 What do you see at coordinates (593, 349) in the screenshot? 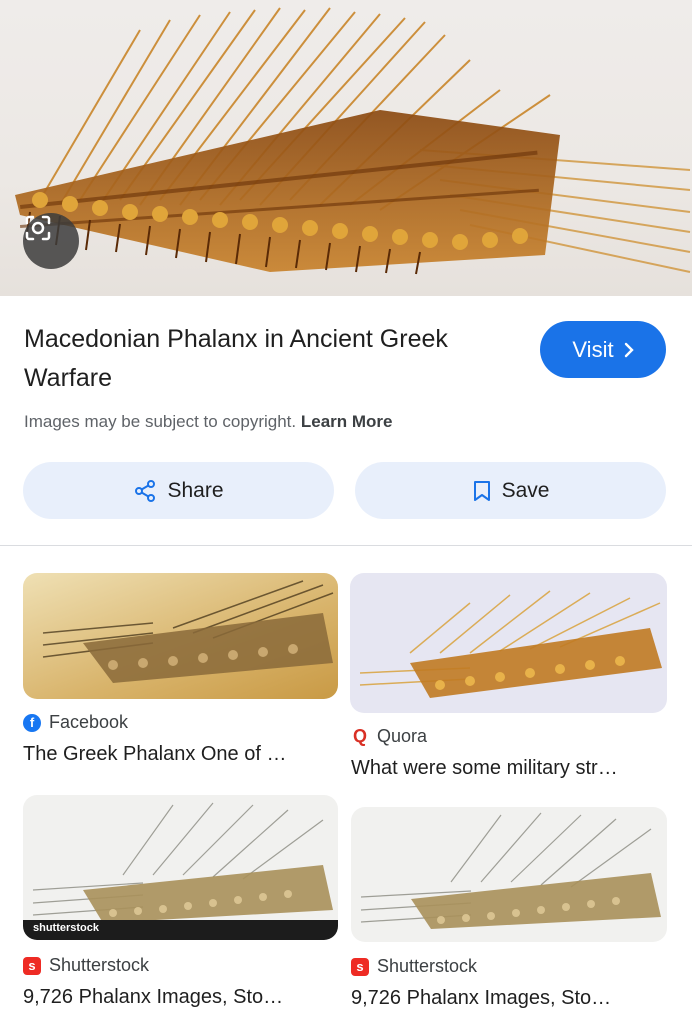
I see `visit-label: Visit` at bounding box center [593, 349].